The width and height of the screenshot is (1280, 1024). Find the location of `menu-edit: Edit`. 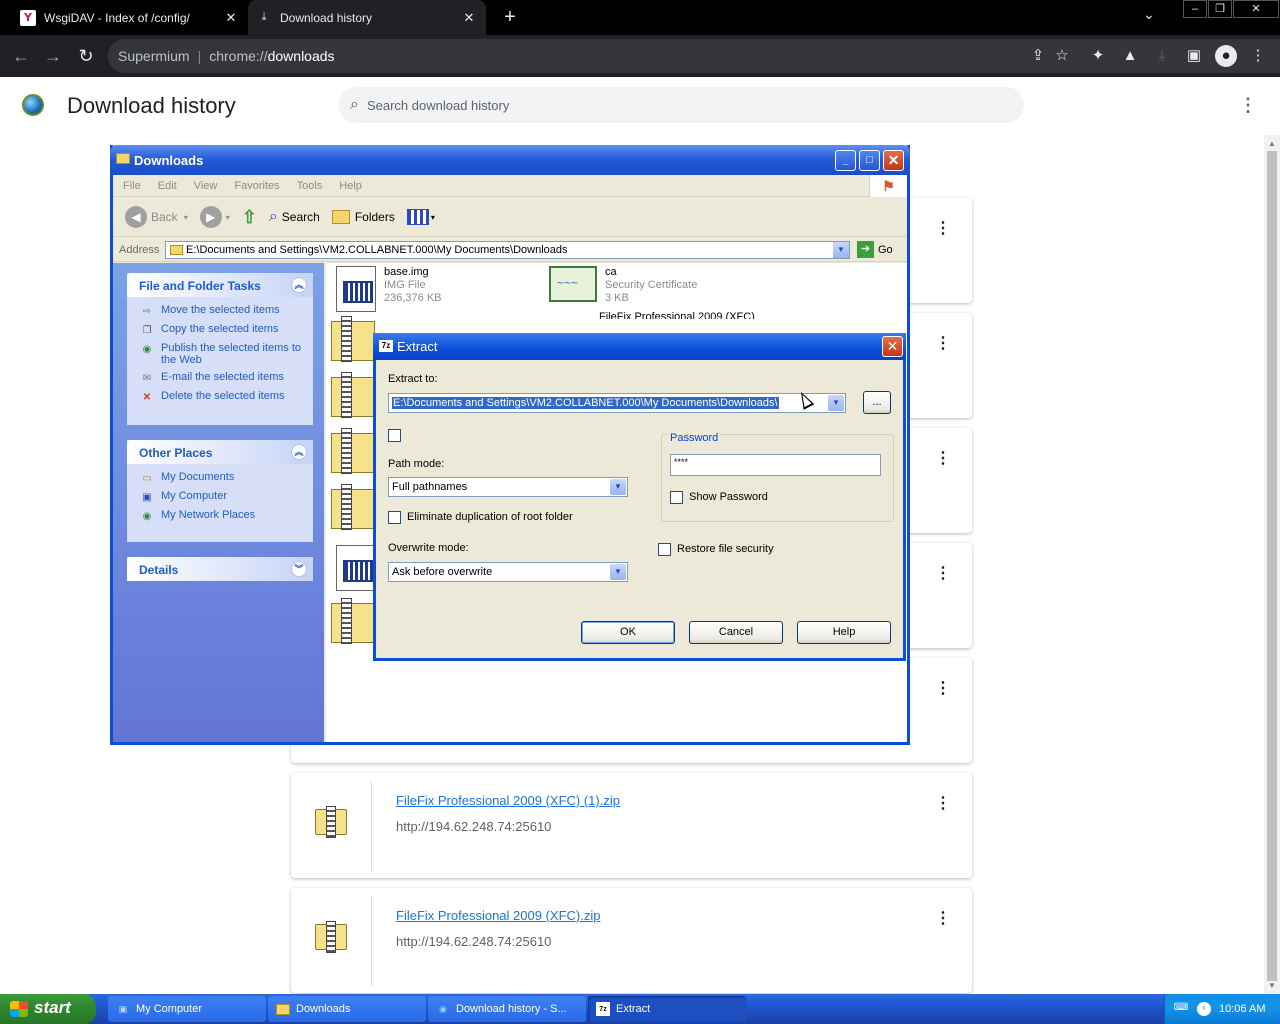

menu-edit: Edit is located at coordinates (167, 186).